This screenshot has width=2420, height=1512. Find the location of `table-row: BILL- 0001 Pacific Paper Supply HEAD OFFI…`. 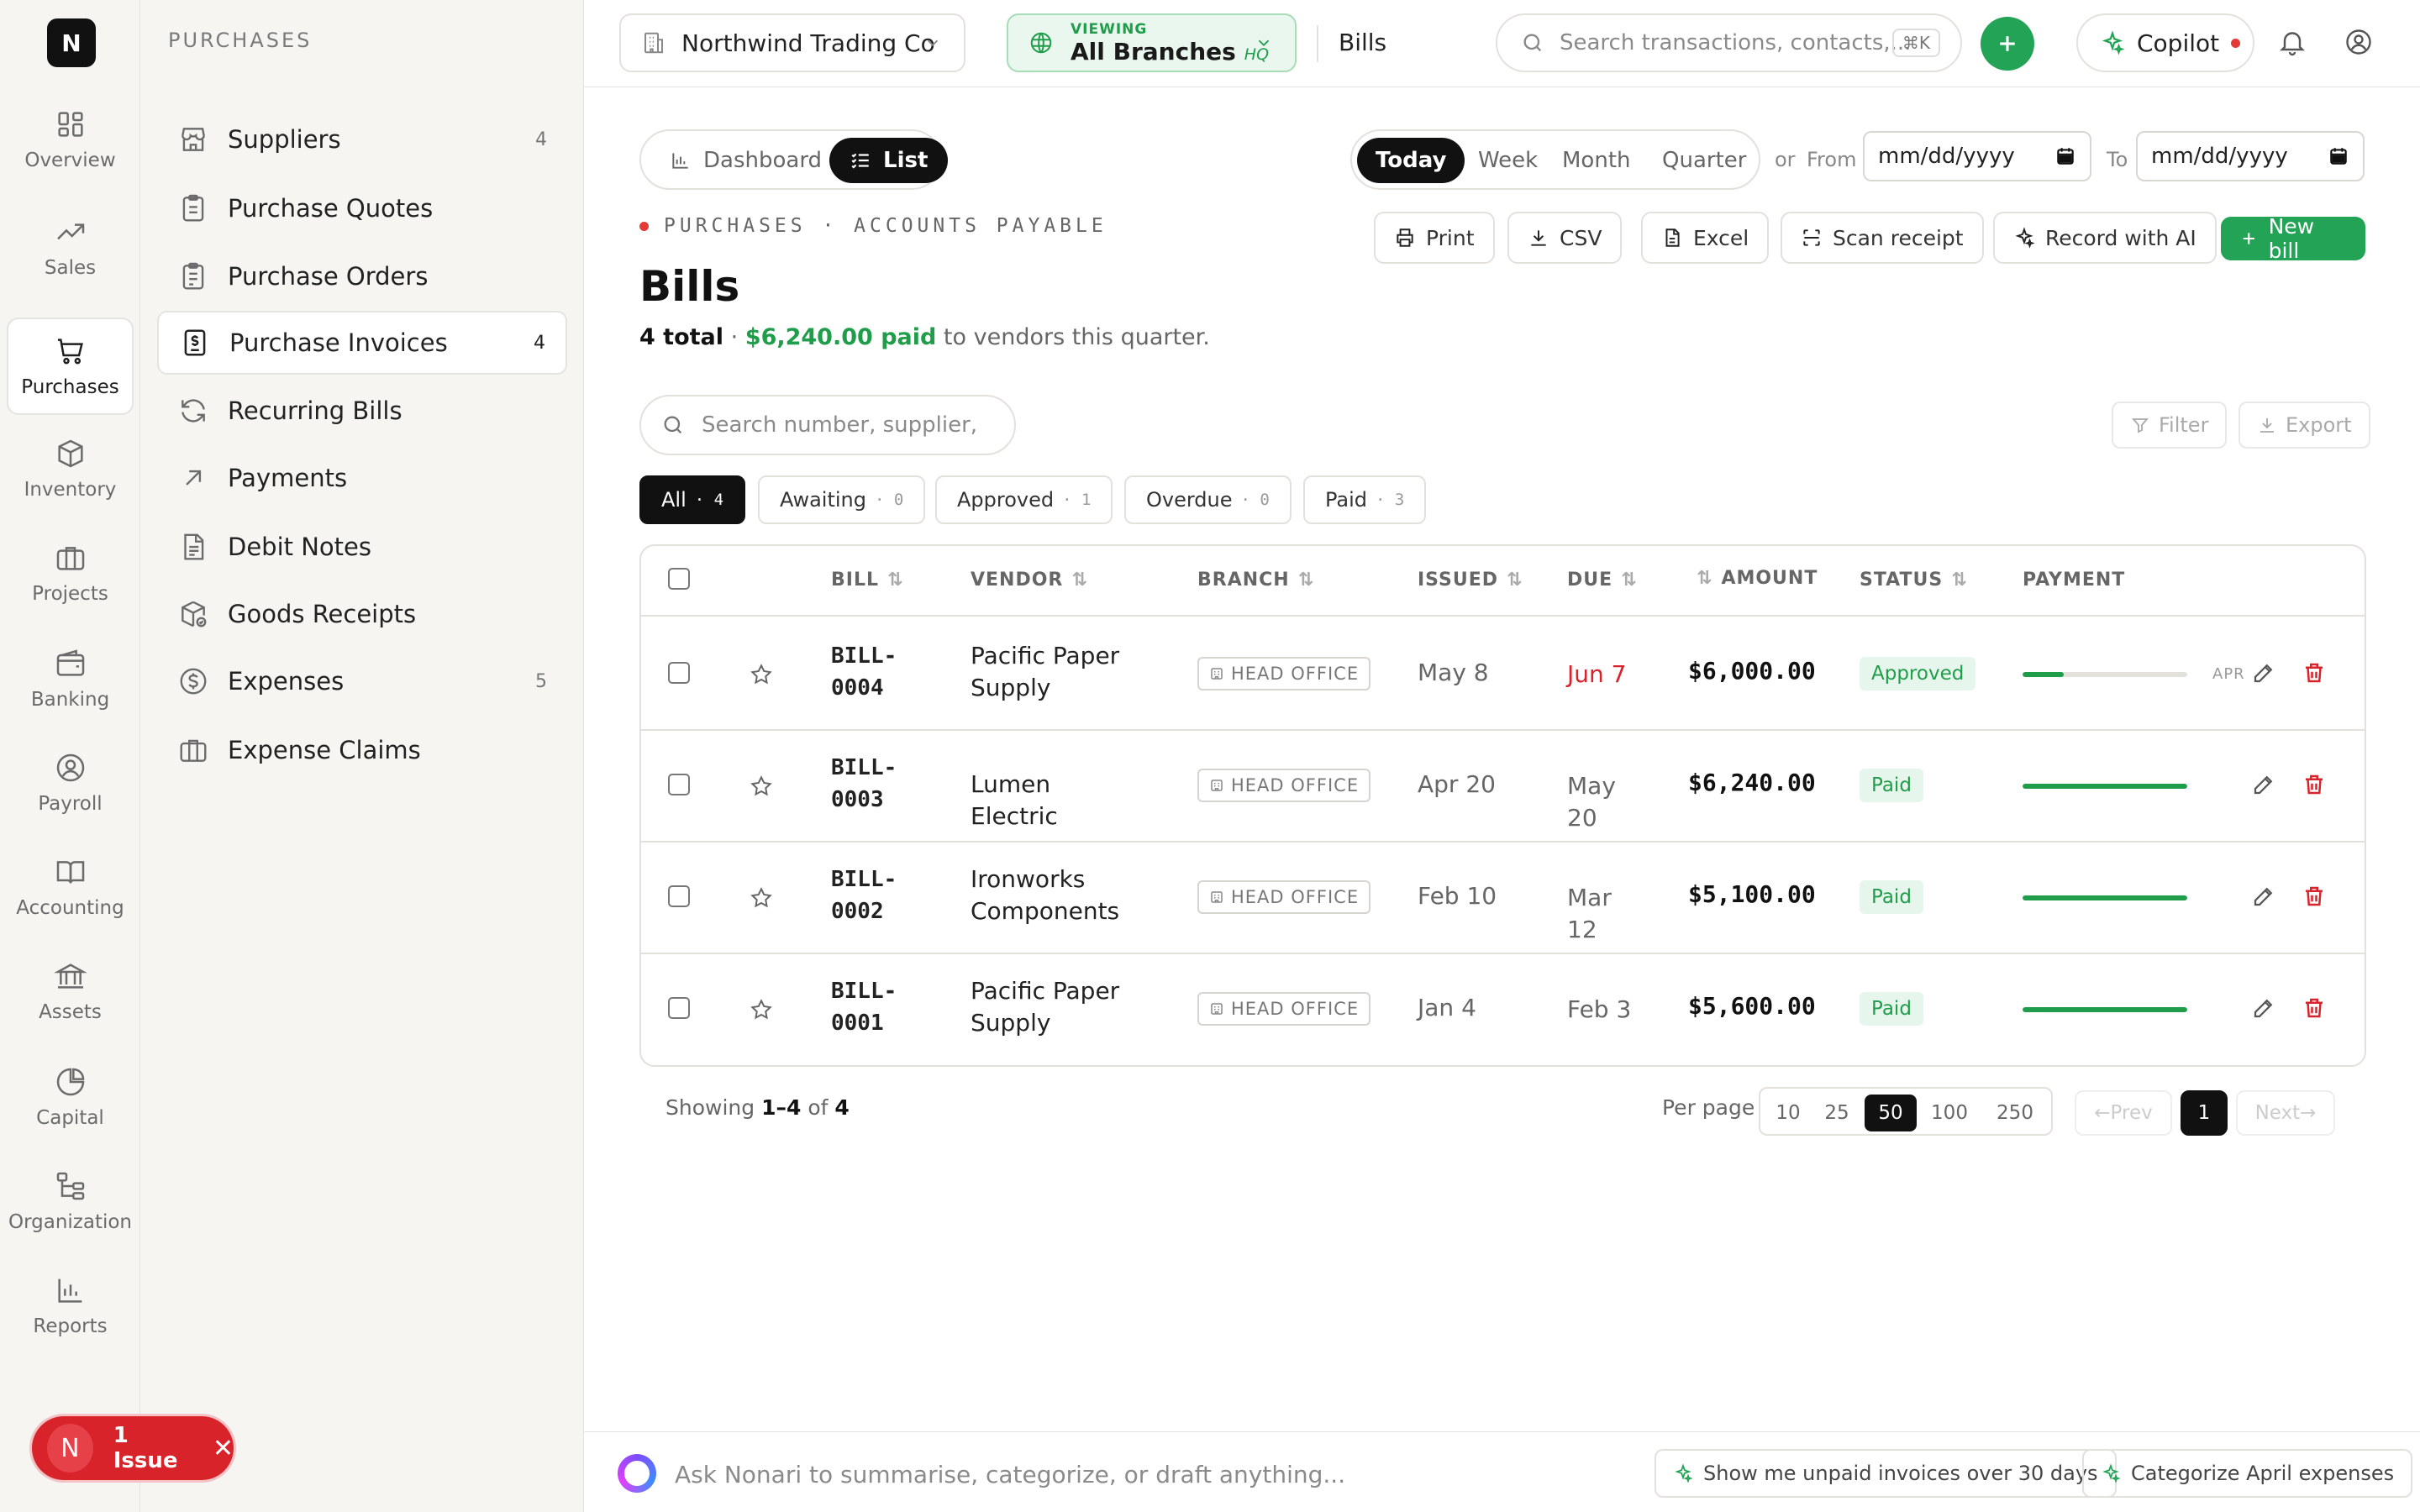

table-row: BILL- 0001 Pacific Paper Supply HEAD OFFI… is located at coordinates (1503, 1009).